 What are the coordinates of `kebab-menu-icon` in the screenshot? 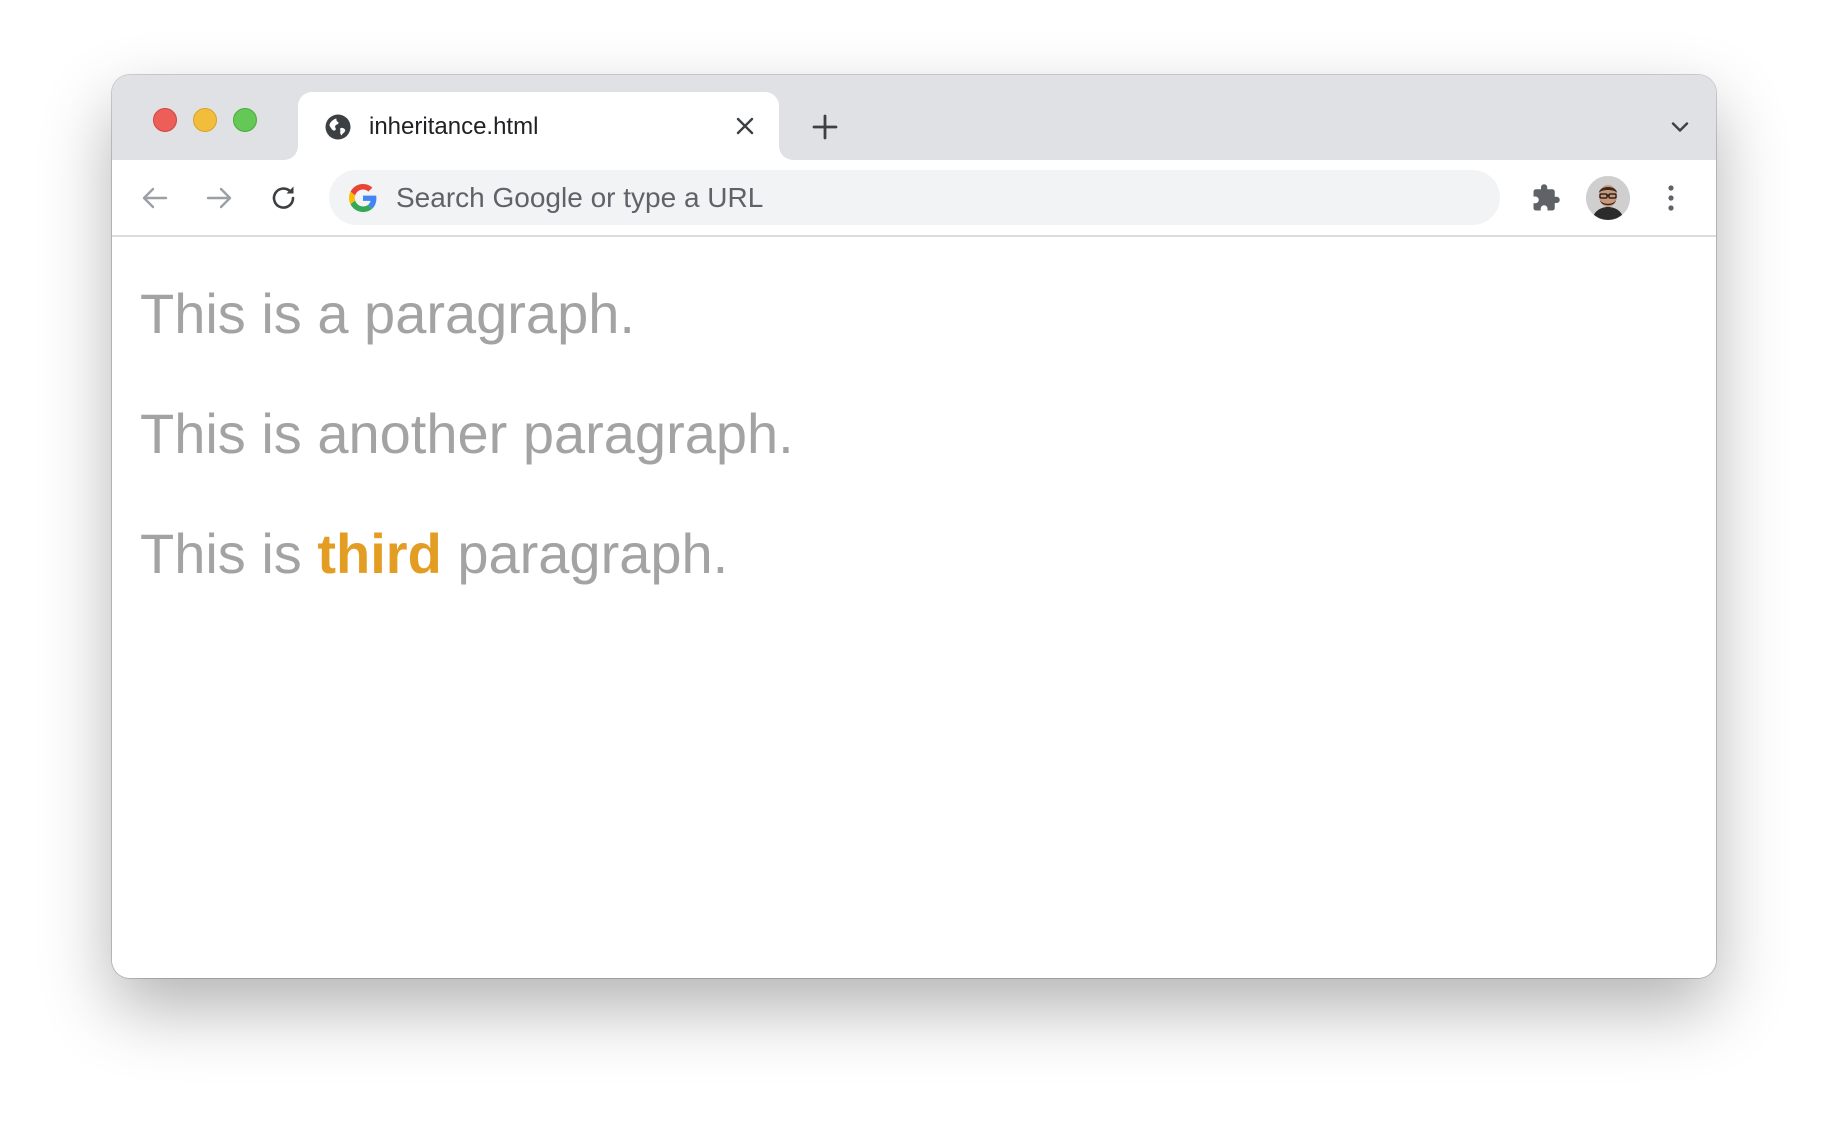 It's located at (1671, 198).